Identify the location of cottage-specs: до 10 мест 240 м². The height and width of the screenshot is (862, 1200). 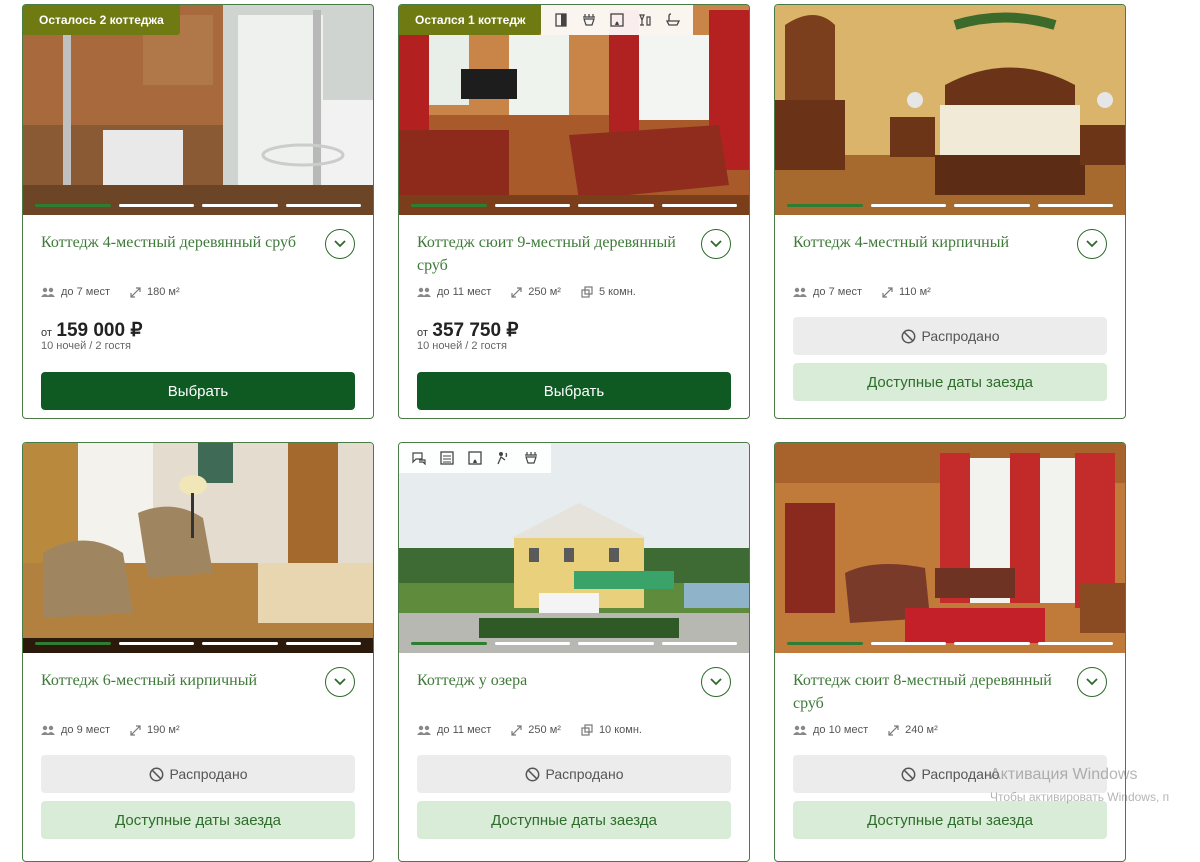
(950, 730).